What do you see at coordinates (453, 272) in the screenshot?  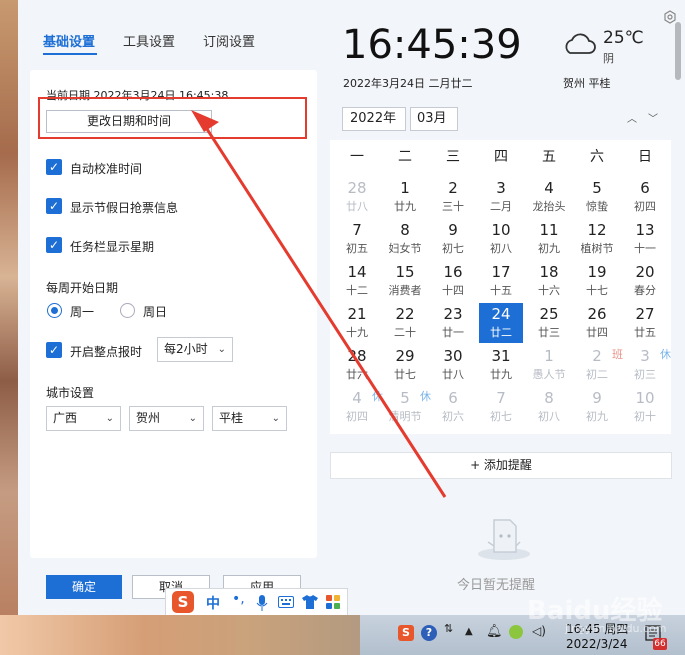 I see `day-number: 16` at bounding box center [453, 272].